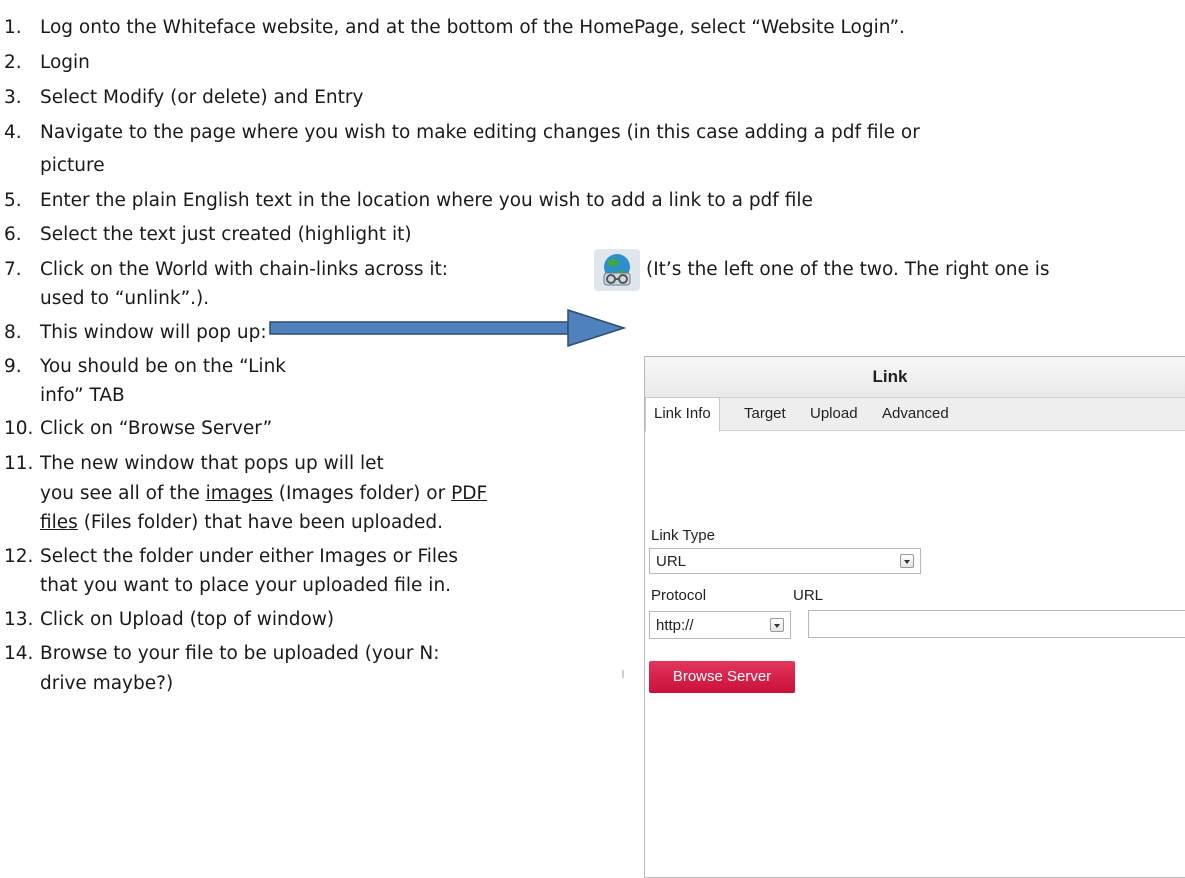 Image resolution: width=1185 pixels, height=878 pixels. Describe the element at coordinates (675, 625) in the screenshot. I see `protocol-value: http://` at that location.